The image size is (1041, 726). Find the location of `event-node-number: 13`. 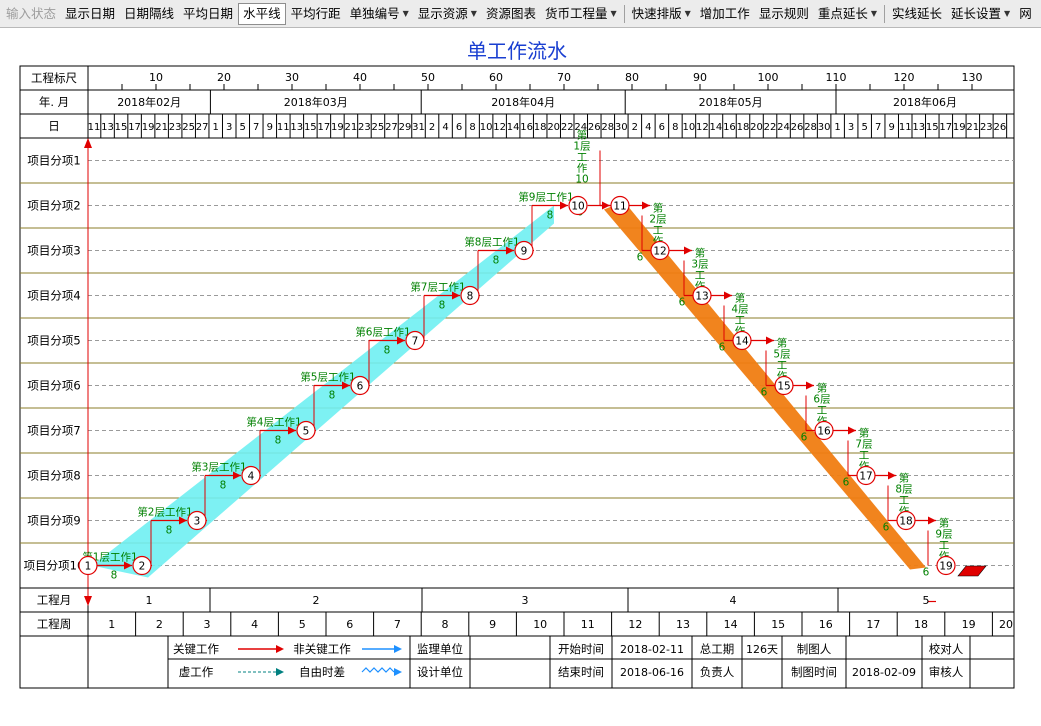

event-node-number: 13 is located at coordinates (701, 297).